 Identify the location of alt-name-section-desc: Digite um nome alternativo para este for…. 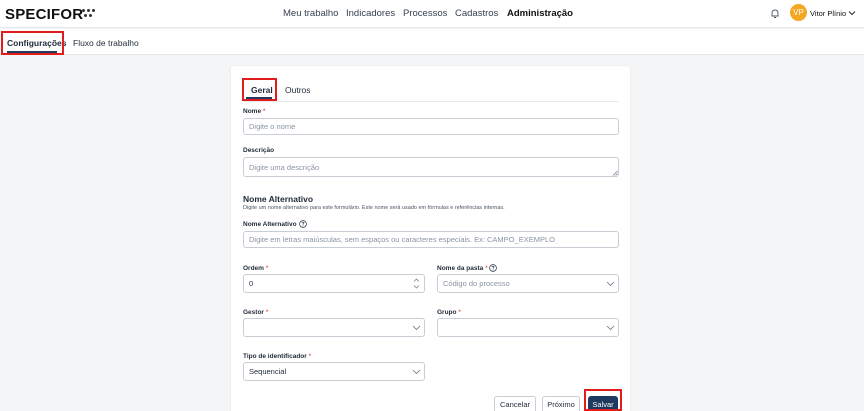
(374, 208).